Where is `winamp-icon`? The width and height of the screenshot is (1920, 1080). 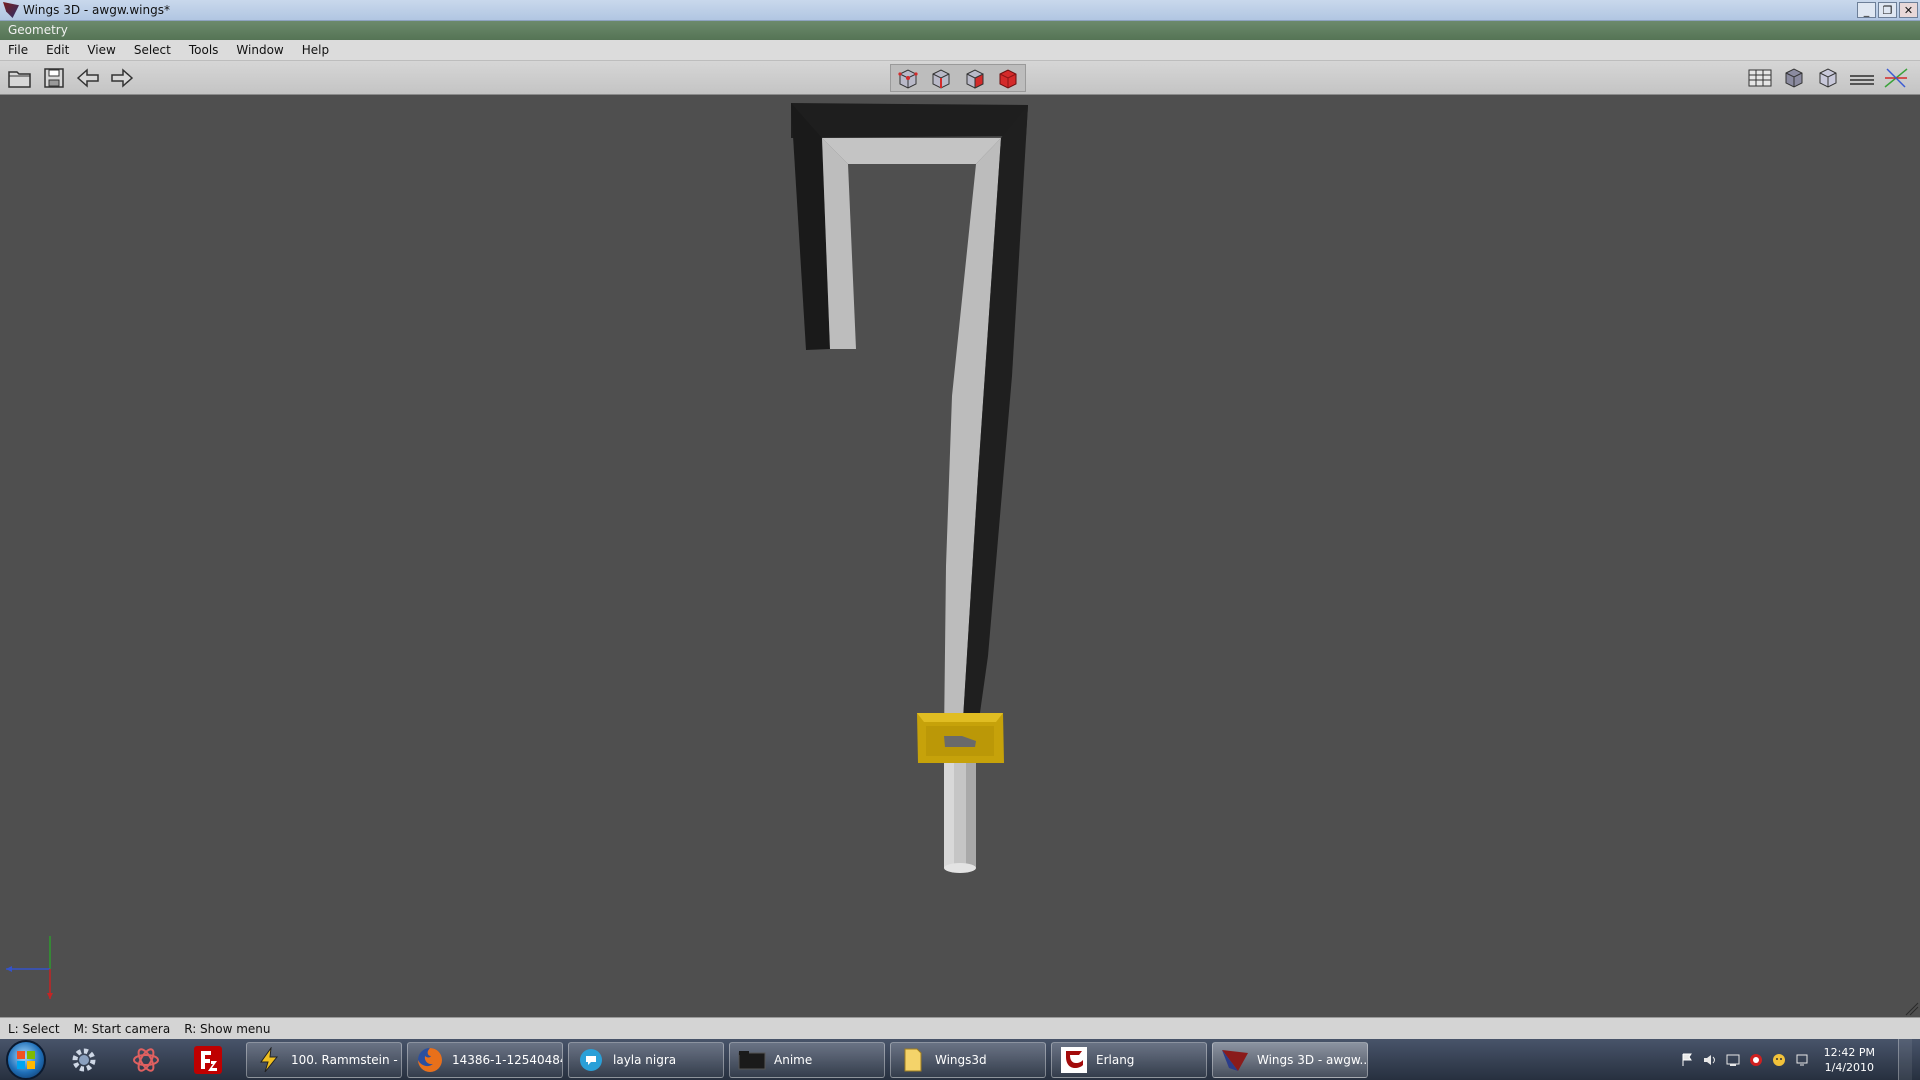
winamp-icon is located at coordinates (269, 1060).